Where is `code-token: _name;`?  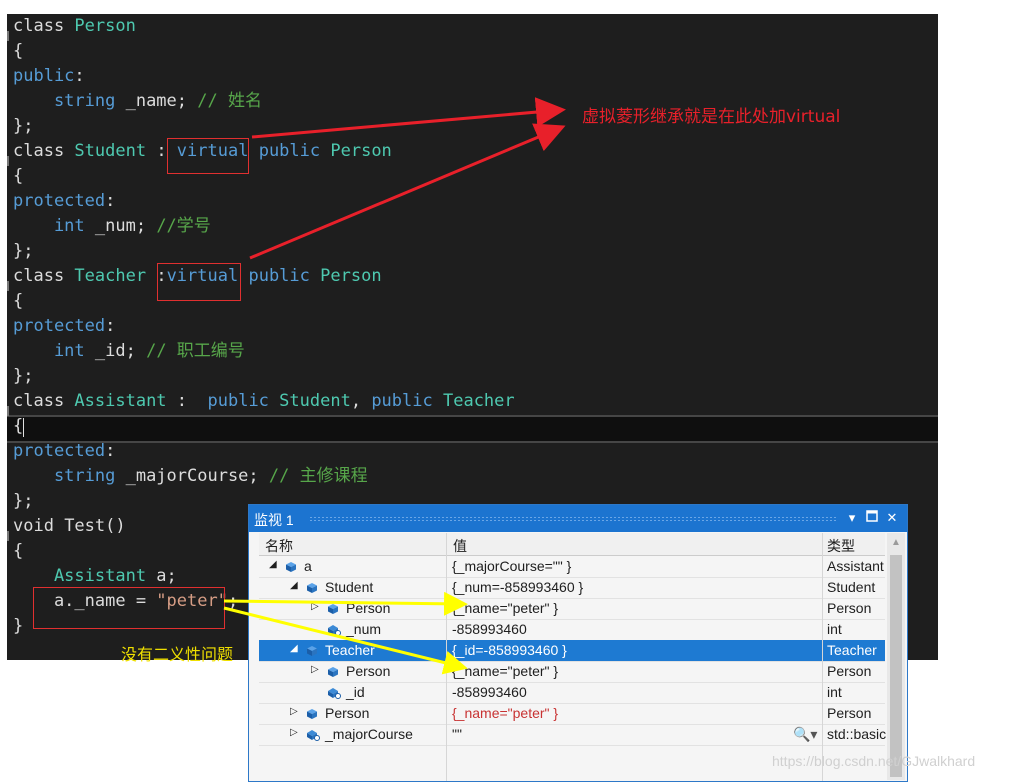
code-token: _name; is located at coordinates (156, 101).